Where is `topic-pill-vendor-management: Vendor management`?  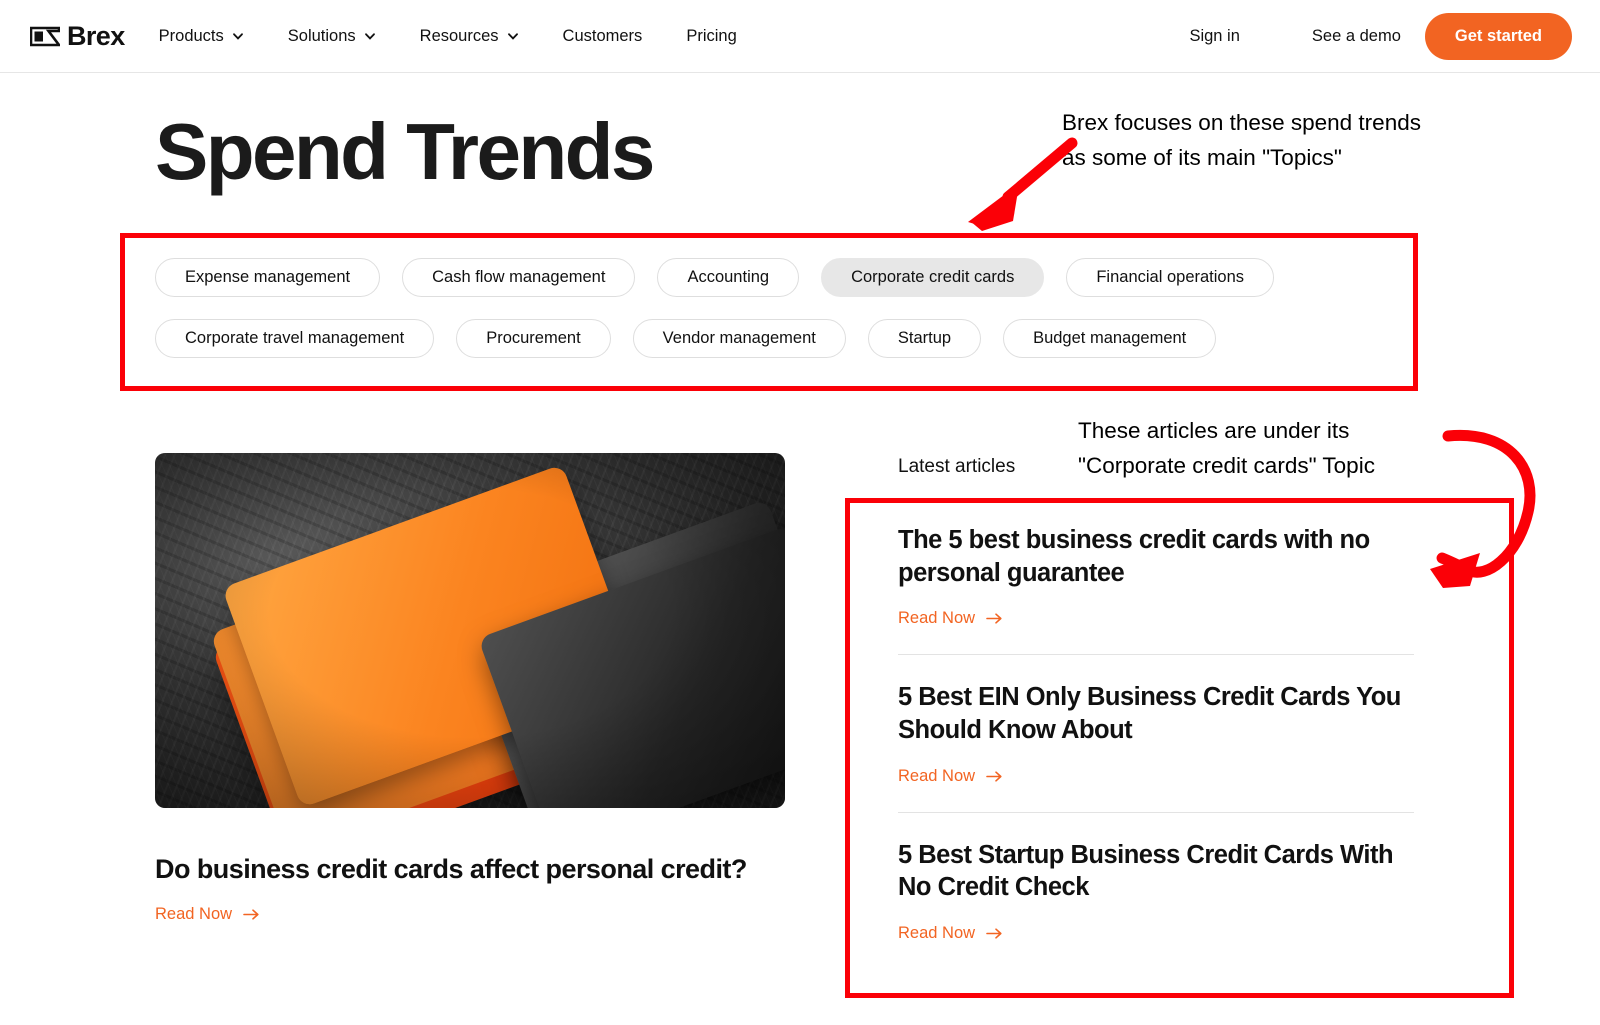 topic-pill-vendor-management: Vendor management is located at coordinates (739, 338).